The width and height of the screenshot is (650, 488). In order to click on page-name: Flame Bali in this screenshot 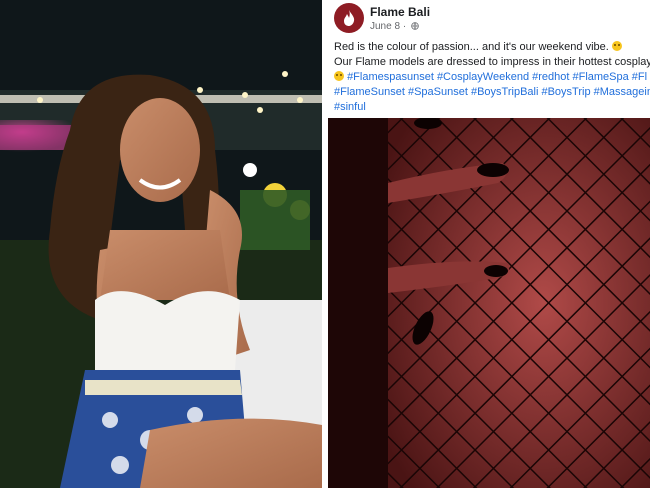, I will do `click(400, 12)`.